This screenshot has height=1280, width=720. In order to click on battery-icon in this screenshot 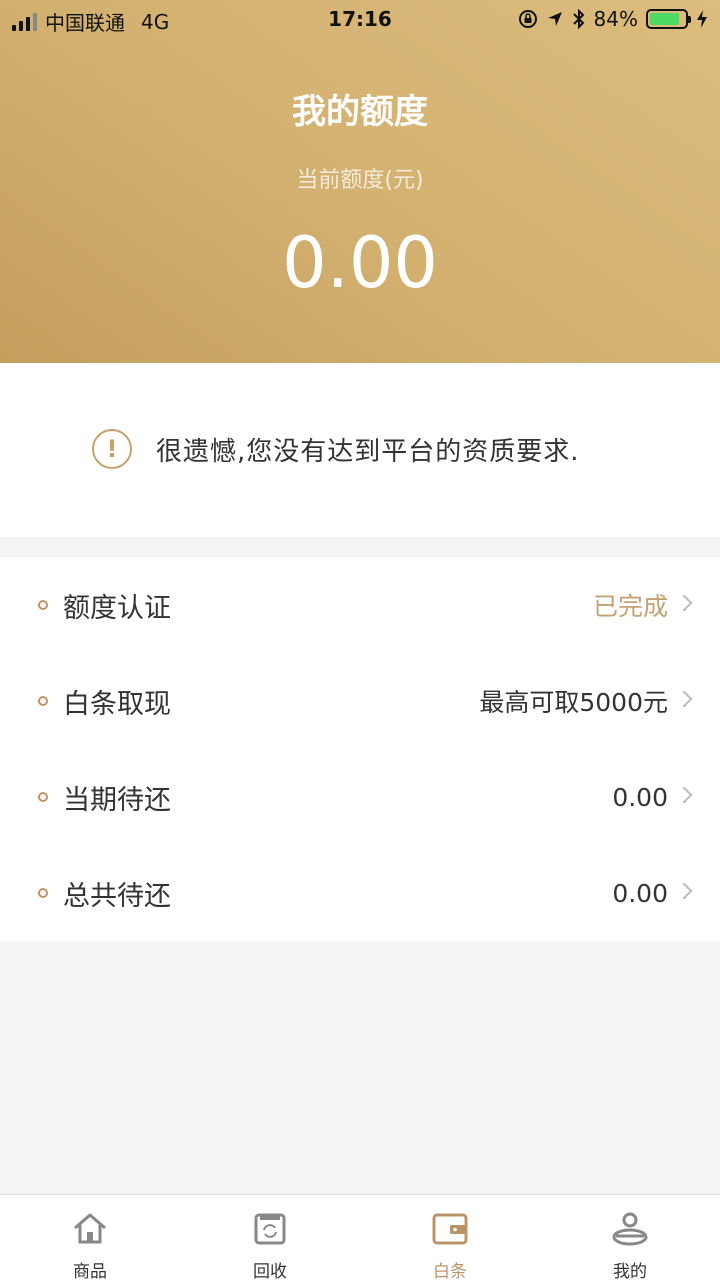, I will do `click(668, 19)`.